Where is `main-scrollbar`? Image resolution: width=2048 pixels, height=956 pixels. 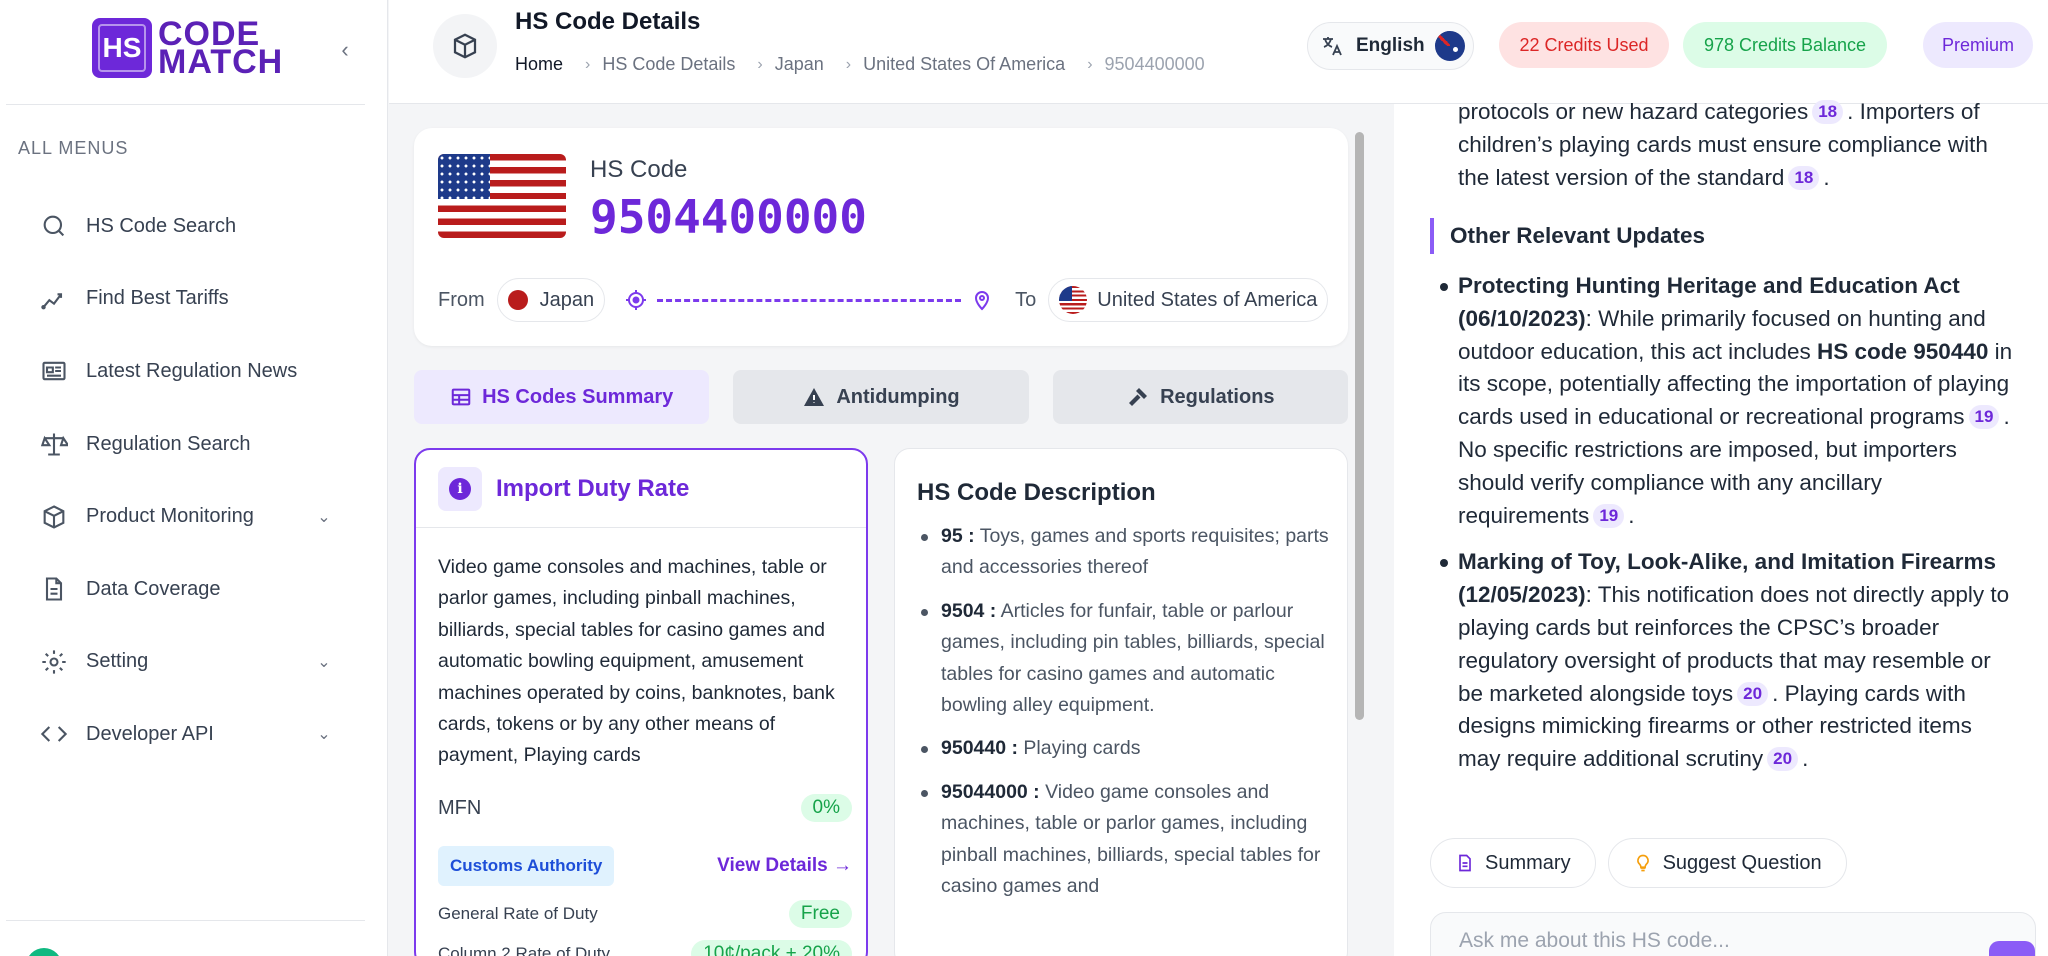 main-scrollbar is located at coordinates (1359, 542).